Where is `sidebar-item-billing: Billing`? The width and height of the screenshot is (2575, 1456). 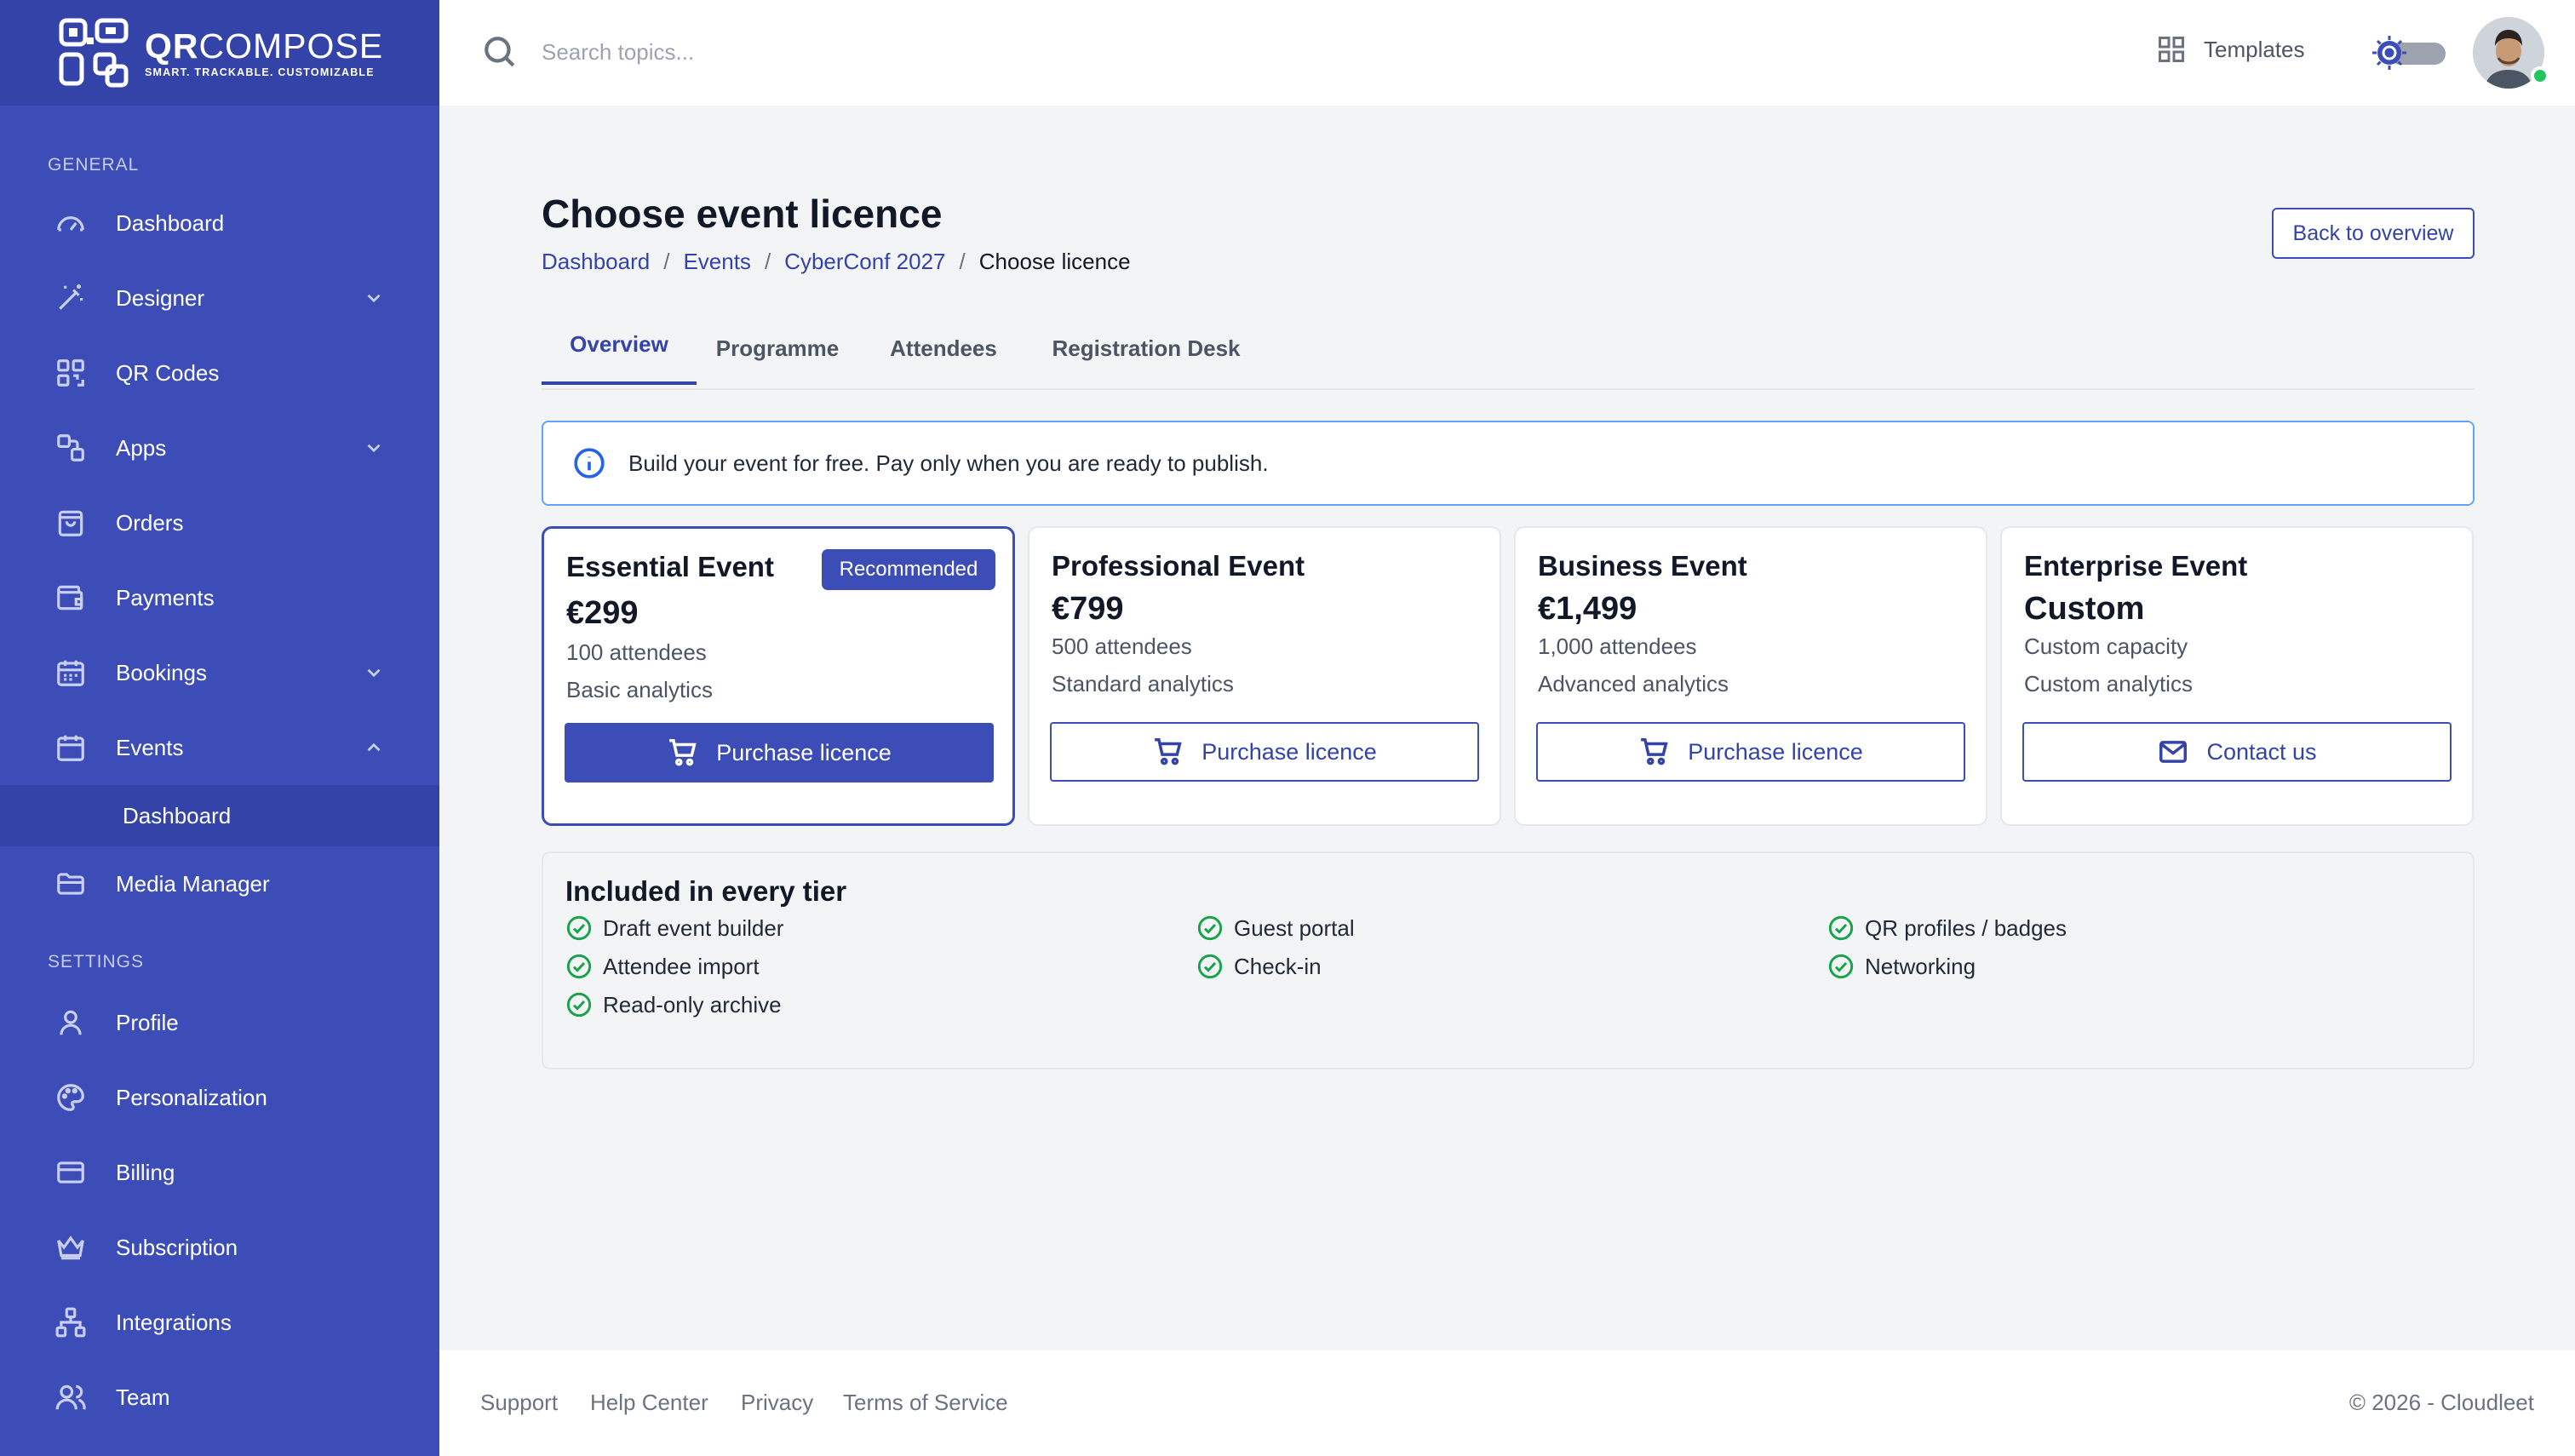 sidebar-item-billing: Billing is located at coordinates (219, 1172).